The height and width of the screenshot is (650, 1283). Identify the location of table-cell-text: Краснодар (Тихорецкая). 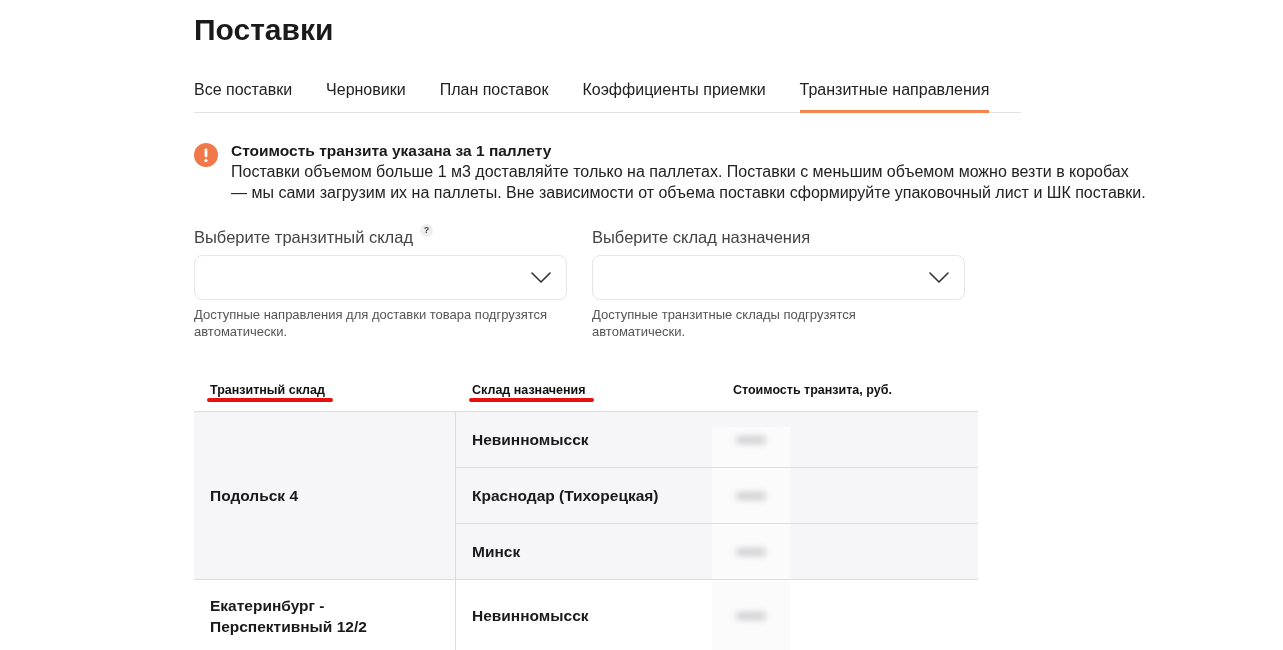
(565, 495).